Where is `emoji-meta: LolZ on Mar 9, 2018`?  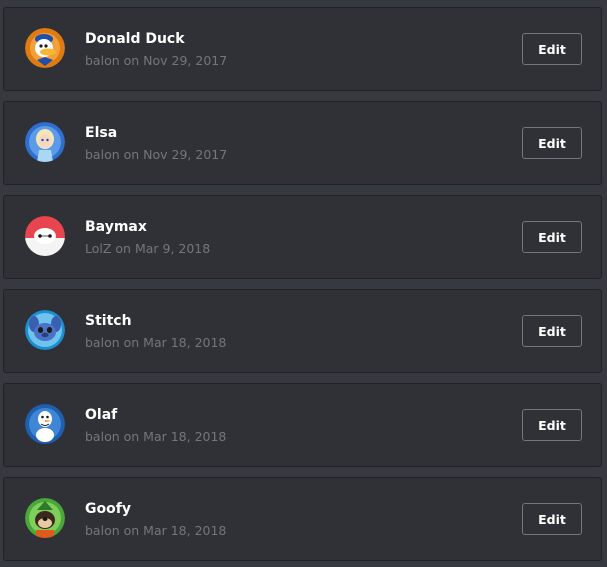
emoji-meta: LolZ on Mar 9, 2018 is located at coordinates (148, 248).